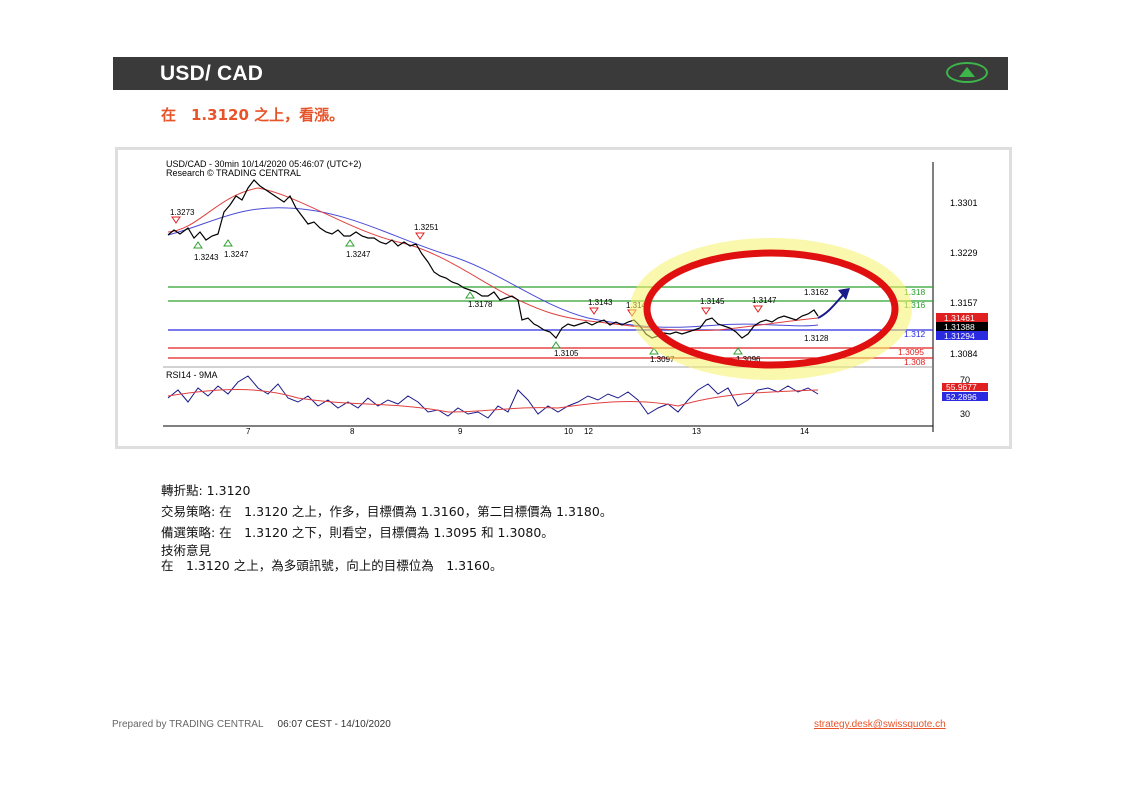 This screenshot has height=794, width=1122. What do you see at coordinates (212, 73) in the screenshot?
I see `page-title: USD/ CAD` at bounding box center [212, 73].